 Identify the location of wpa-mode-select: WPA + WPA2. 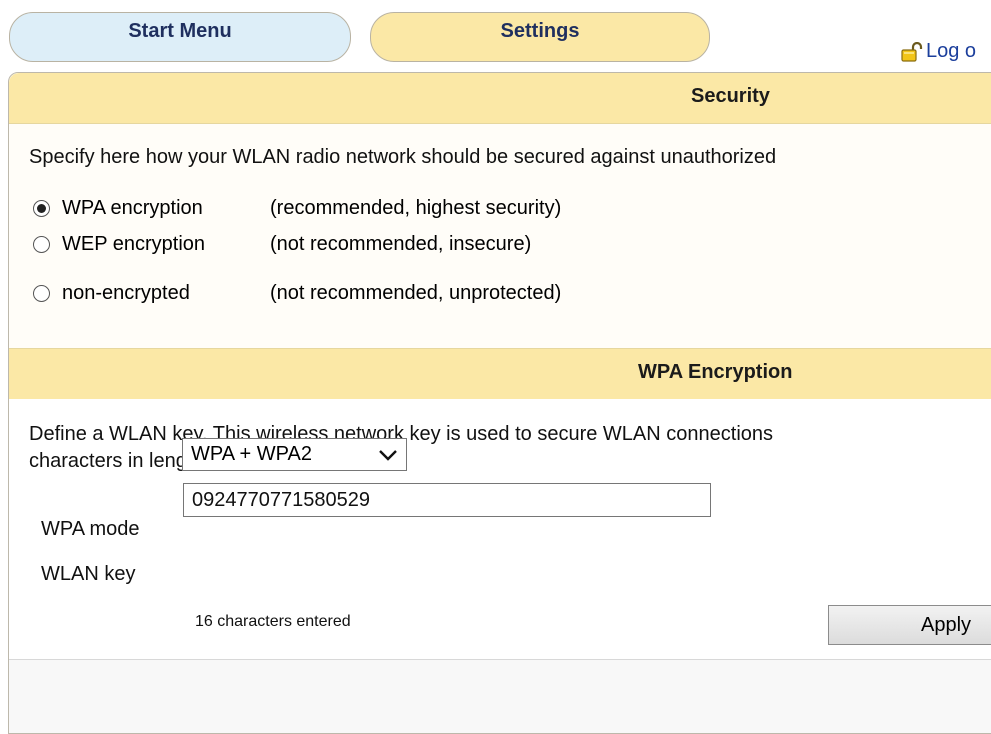
(294, 454).